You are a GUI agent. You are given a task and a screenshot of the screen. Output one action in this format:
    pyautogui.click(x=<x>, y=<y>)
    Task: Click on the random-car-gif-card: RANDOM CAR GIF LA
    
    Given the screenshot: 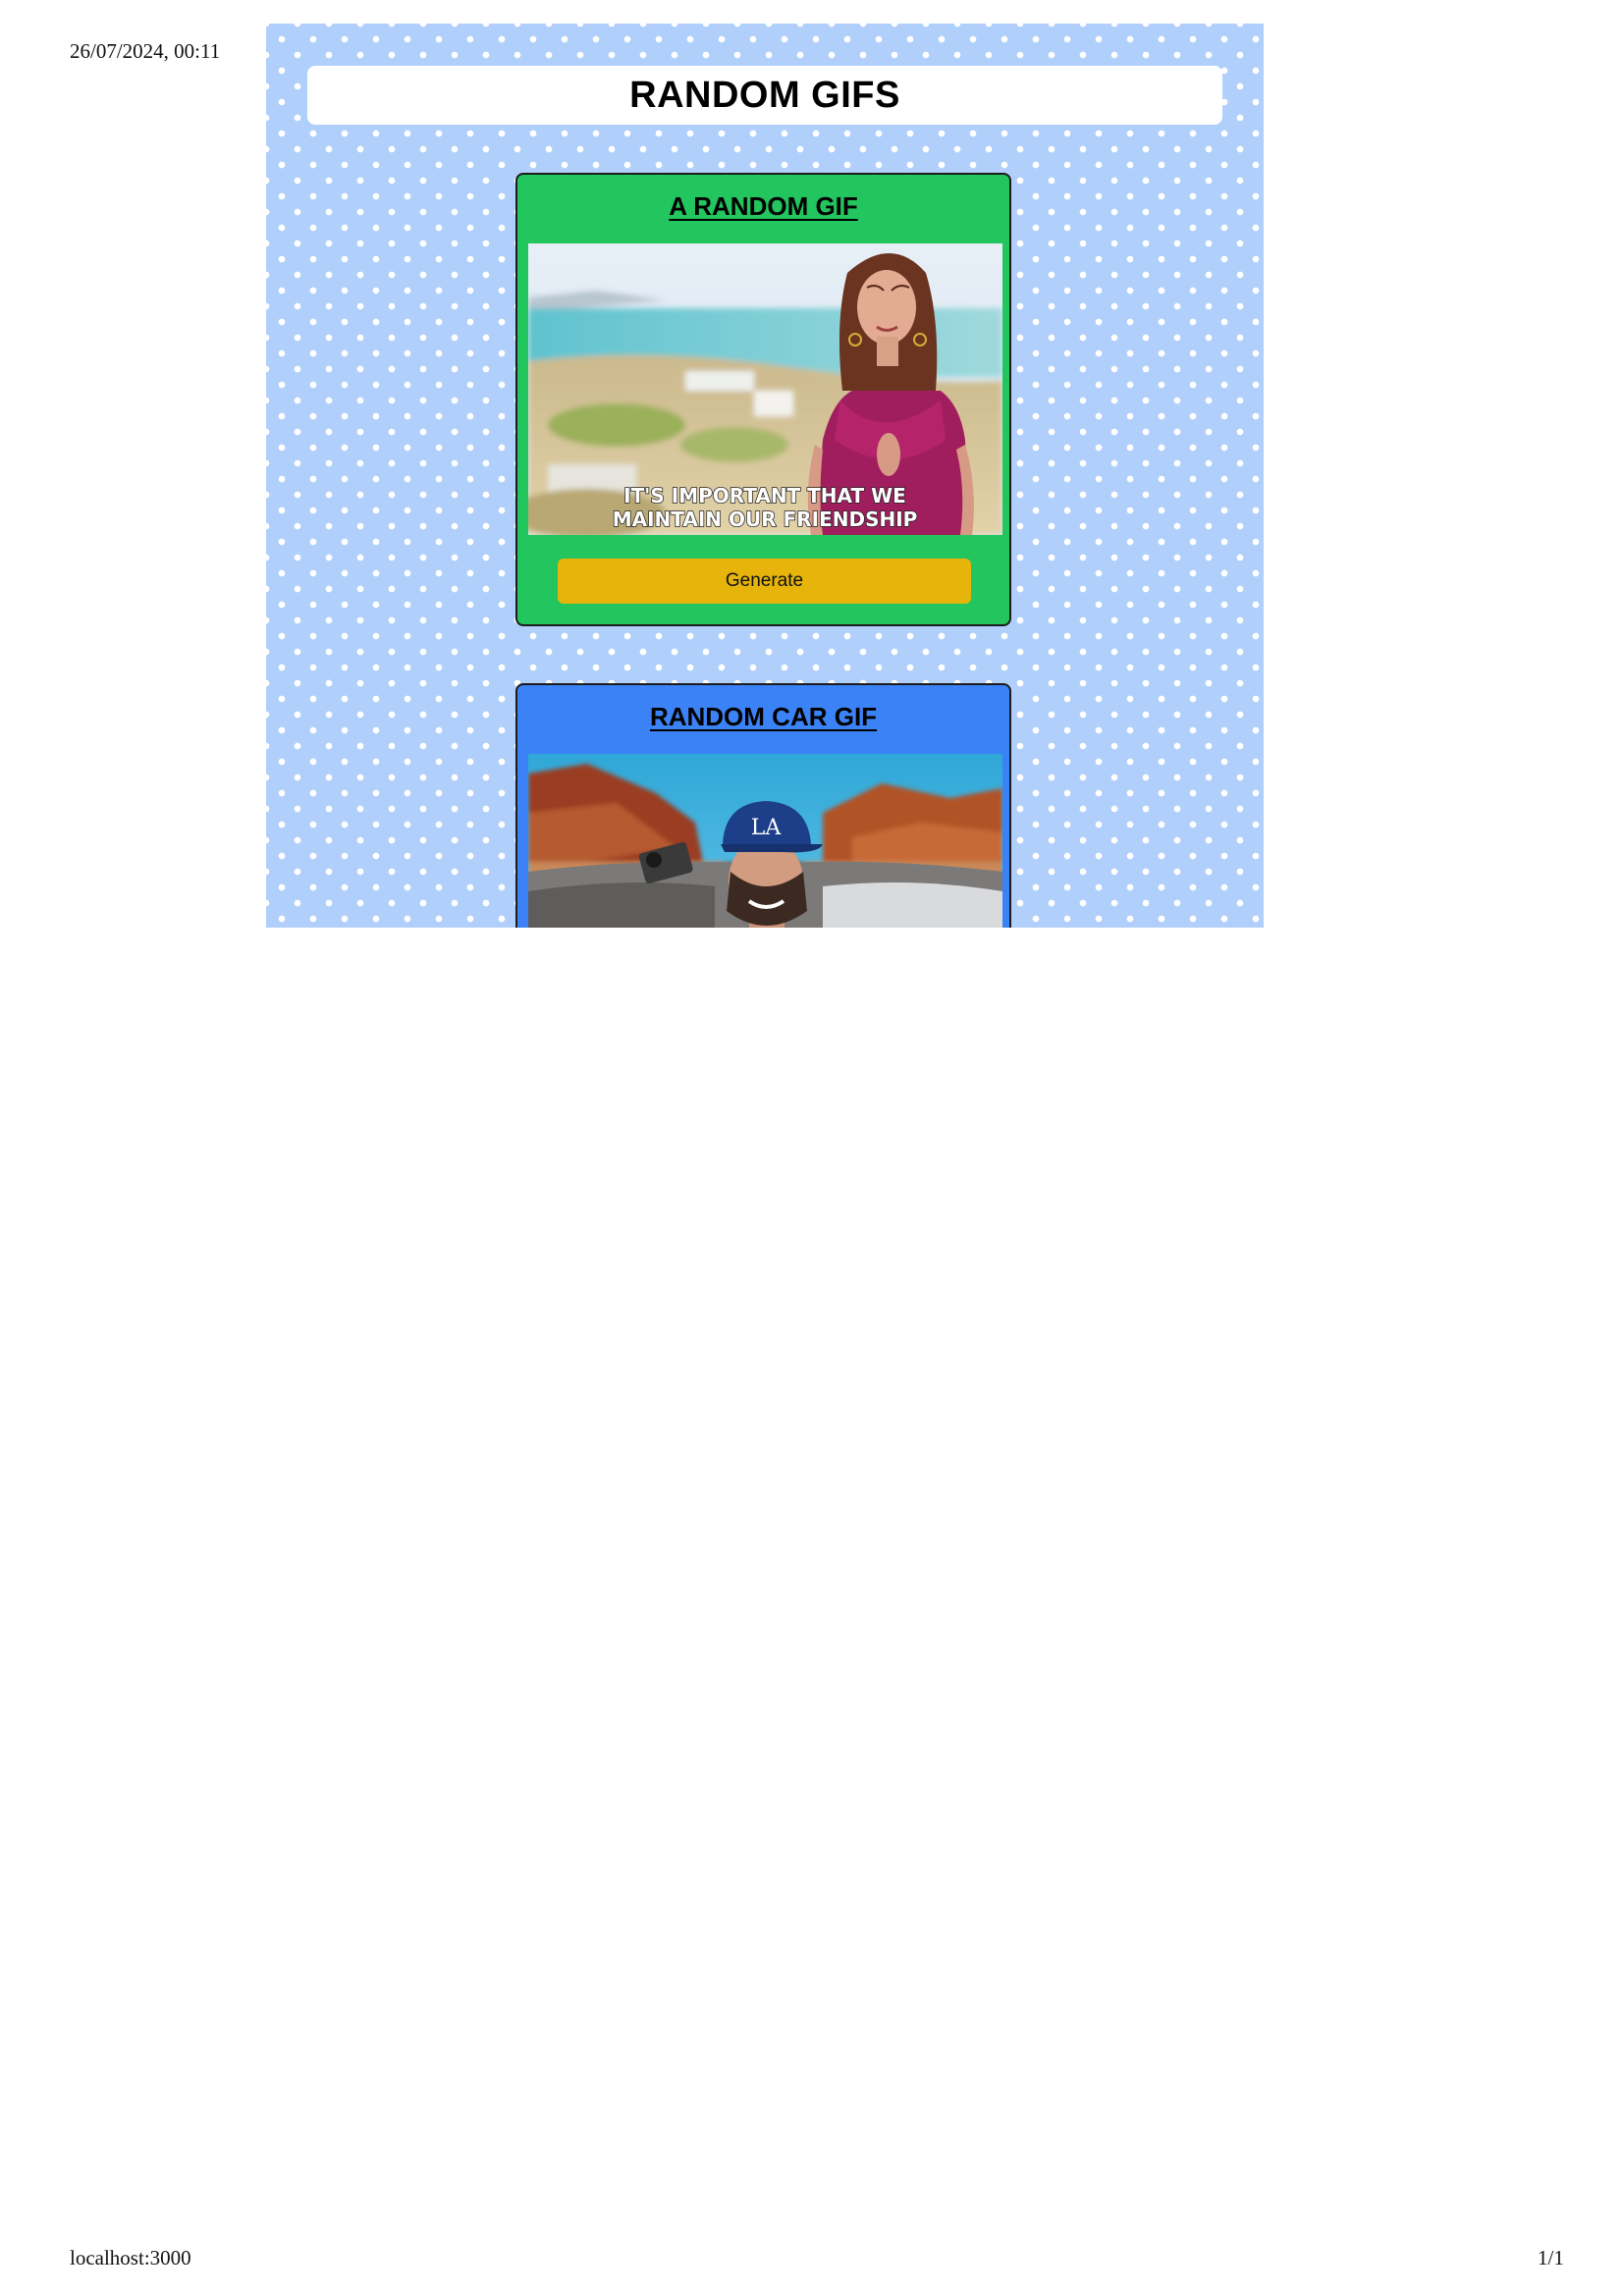 What is the action you would take?
    pyautogui.click(x=763, y=805)
    